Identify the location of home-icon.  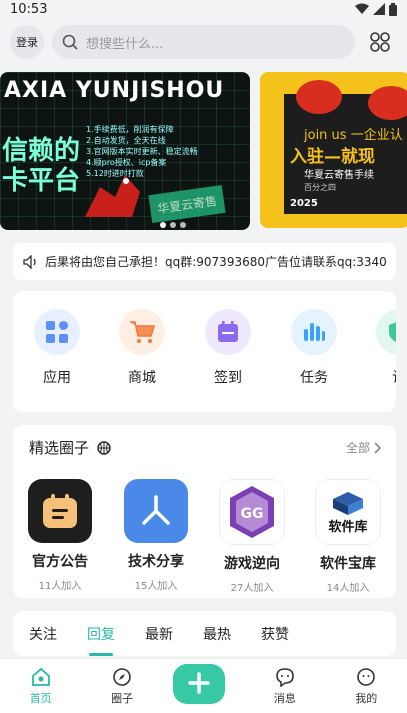
(40, 676).